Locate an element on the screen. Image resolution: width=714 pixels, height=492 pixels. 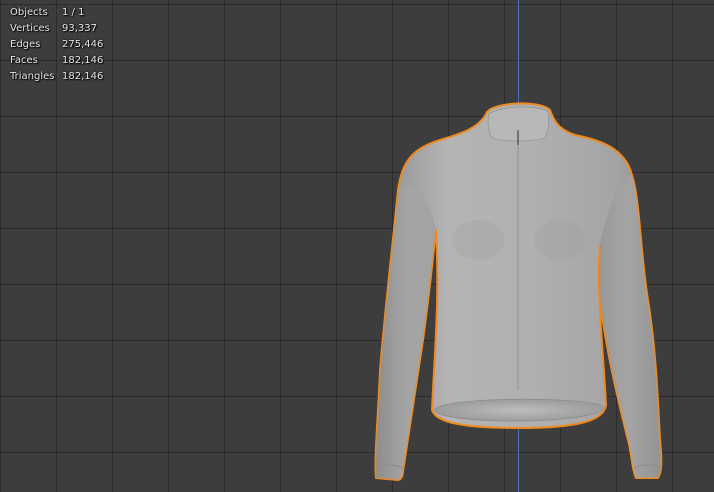
chest-shade-left is located at coordinates (478, 240).